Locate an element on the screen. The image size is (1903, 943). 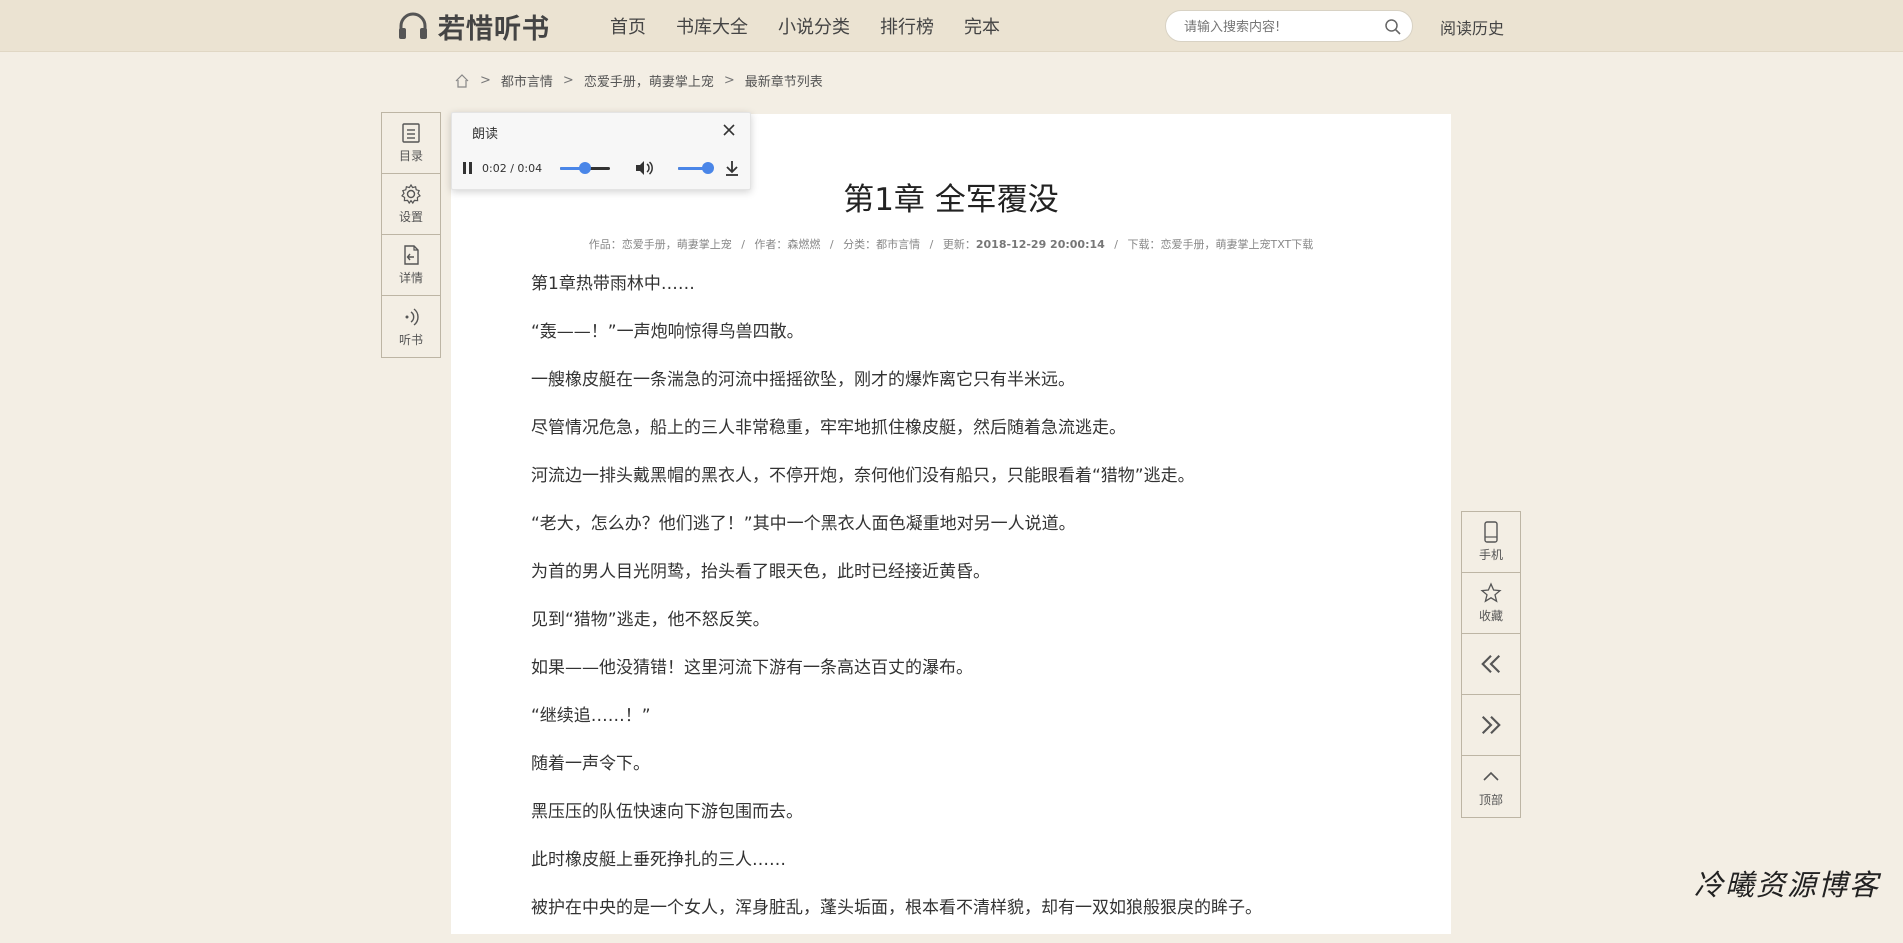
favorite-label: 收藏 is located at coordinates (1490, 616).